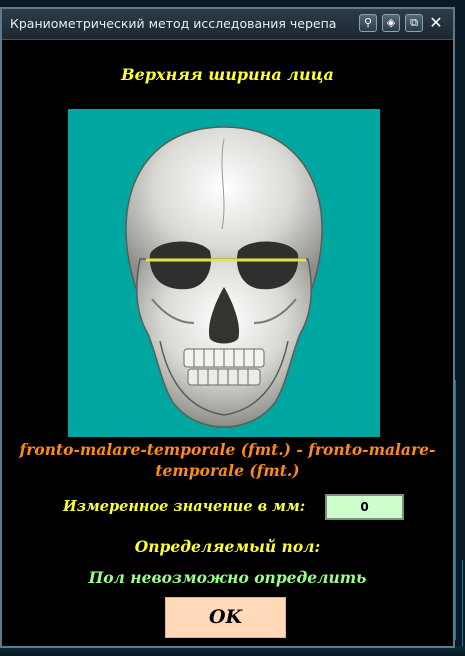 The width and height of the screenshot is (465, 656). Describe the element at coordinates (184, 506) in the screenshot. I see `measured-value-label: Измеренное значение в мм:` at that location.